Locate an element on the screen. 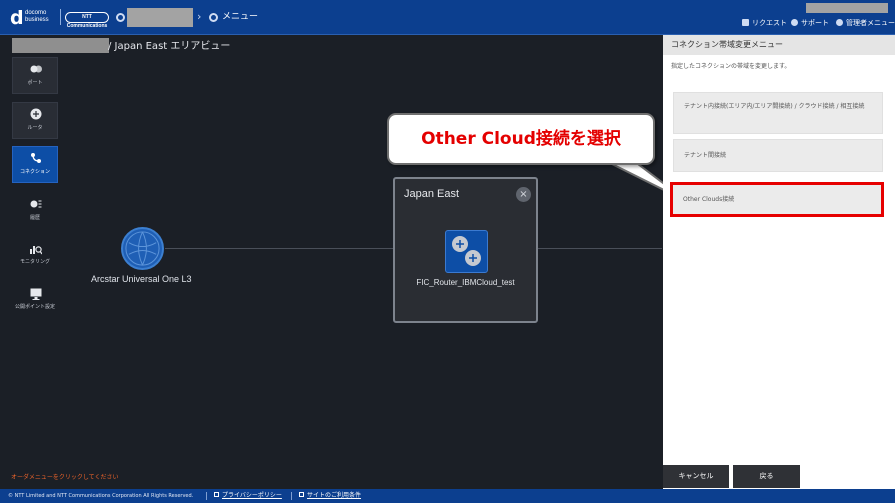 The width and height of the screenshot is (895, 503). logo-wordmark: docomo business is located at coordinates (37, 17).